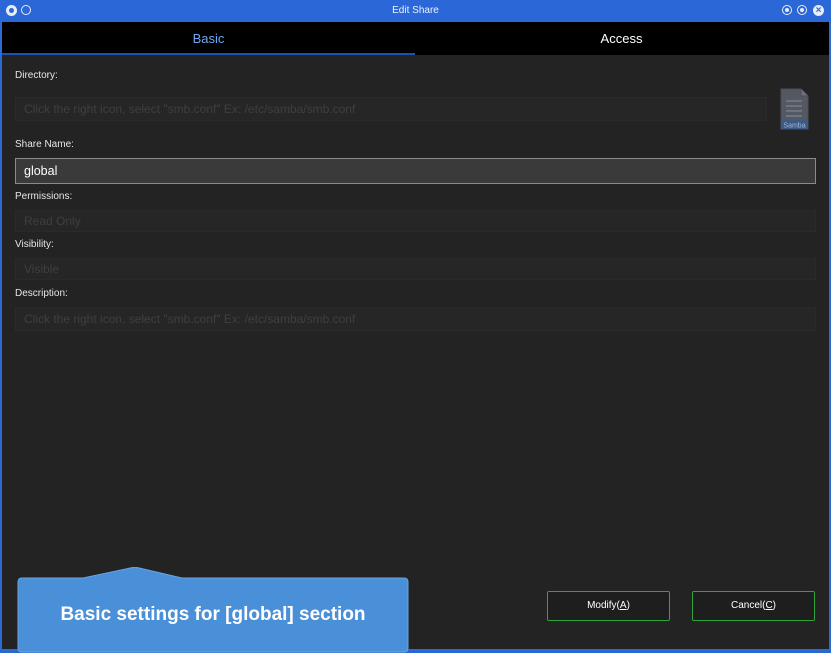 Image resolution: width=831 pixels, height=653 pixels. Describe the element at coordinates (787, 10) in the screenshot. I see `minimize-icon` at that location.